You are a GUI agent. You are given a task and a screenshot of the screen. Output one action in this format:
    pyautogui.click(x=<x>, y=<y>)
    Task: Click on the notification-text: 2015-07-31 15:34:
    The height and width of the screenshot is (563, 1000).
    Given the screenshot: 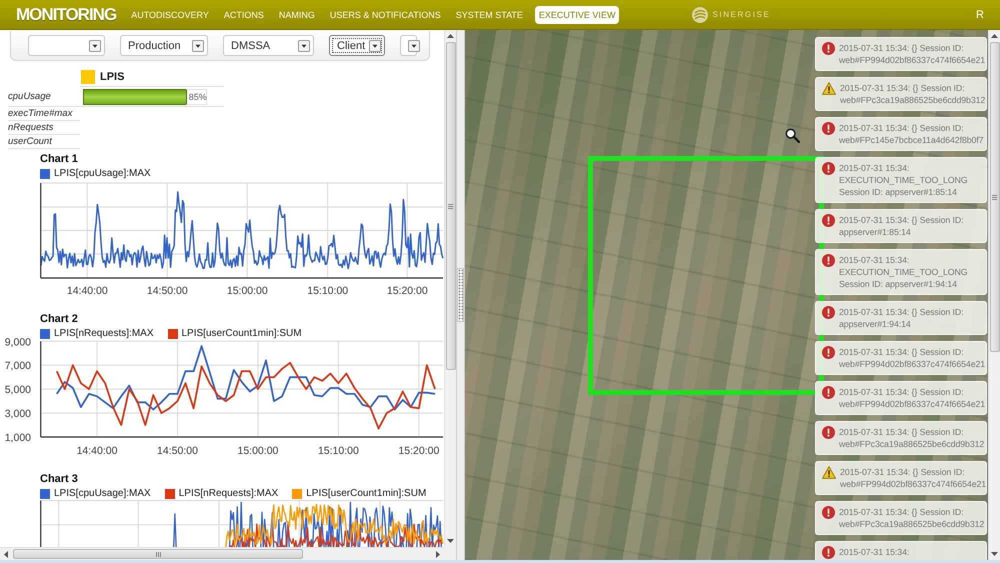 What is the action you would take?
    pyautogui.click(x=874, y=552)
    